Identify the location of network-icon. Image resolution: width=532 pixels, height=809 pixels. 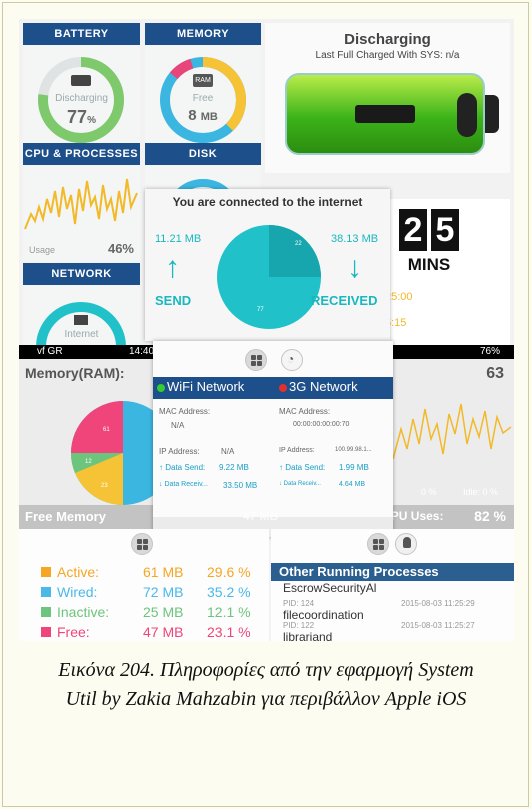
(81, 320).